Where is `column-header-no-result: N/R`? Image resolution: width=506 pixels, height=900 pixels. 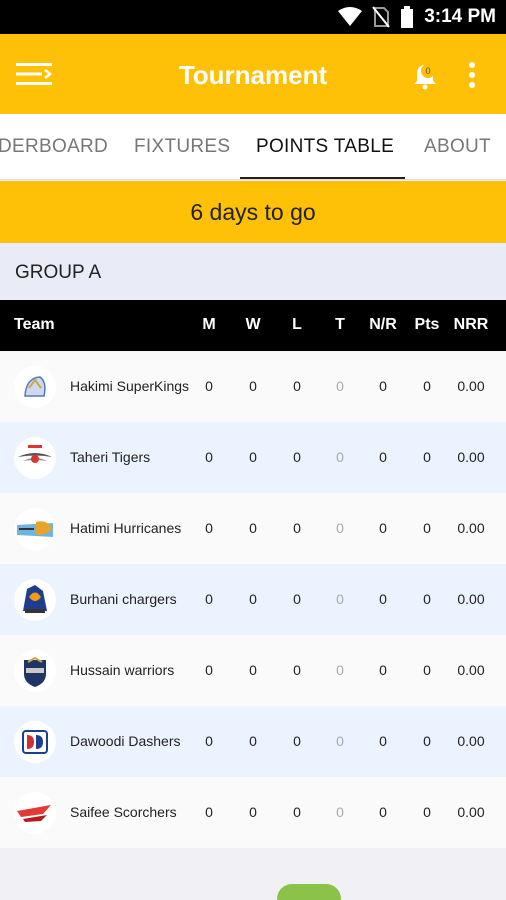 column-header-no-result: N/R is located at coordinates (383, 324).